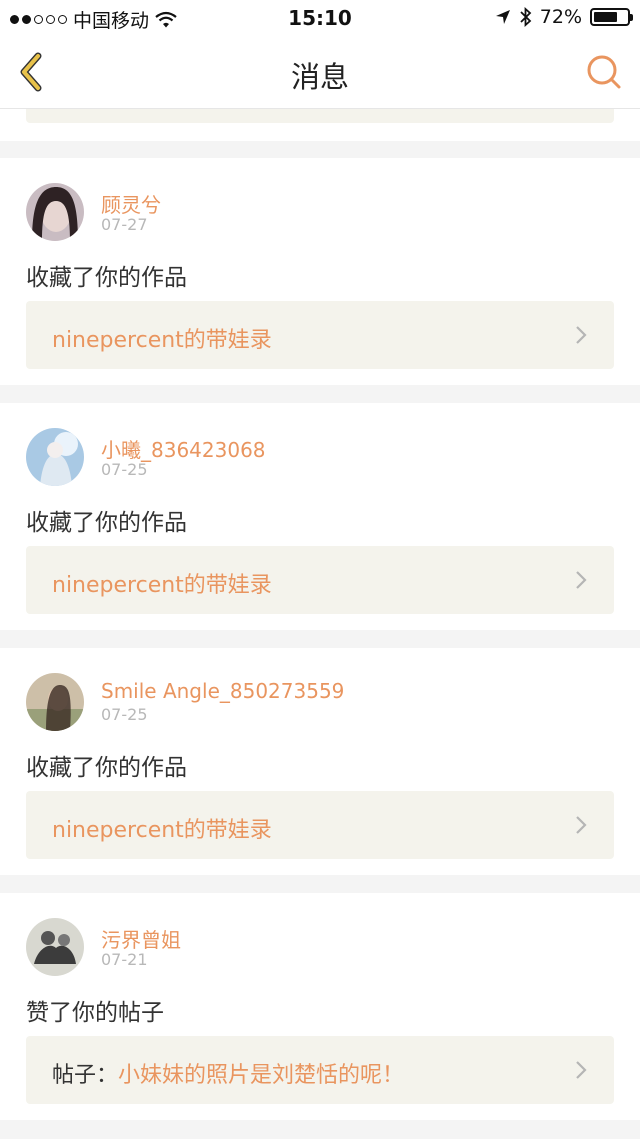  Describe the element at coordinates (560, 17) in the screenshot. I see `battery-percent: 72%` at that location.